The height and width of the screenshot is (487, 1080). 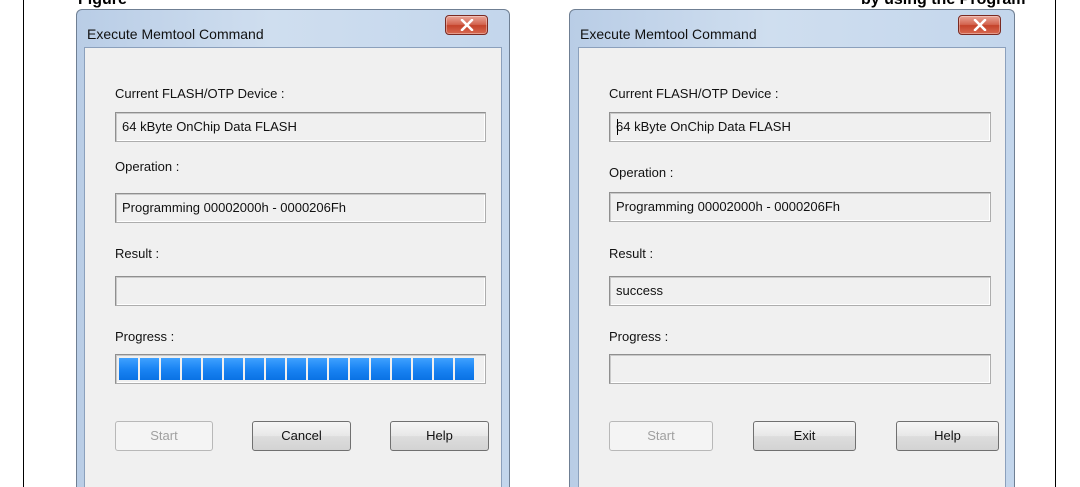 What do you see at coordinates (804, 436) in the screenshot?
I see `exit-button: Exit` at bounding box center [804, 436].